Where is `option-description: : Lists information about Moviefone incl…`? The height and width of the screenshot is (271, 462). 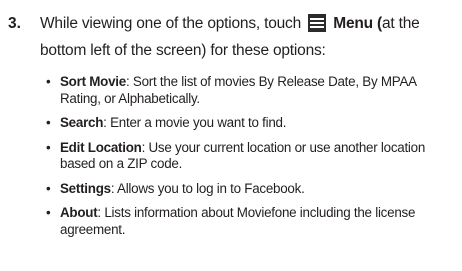
option-description: : Lists information about Moviefone incl… is located at coordinates (238, 221).